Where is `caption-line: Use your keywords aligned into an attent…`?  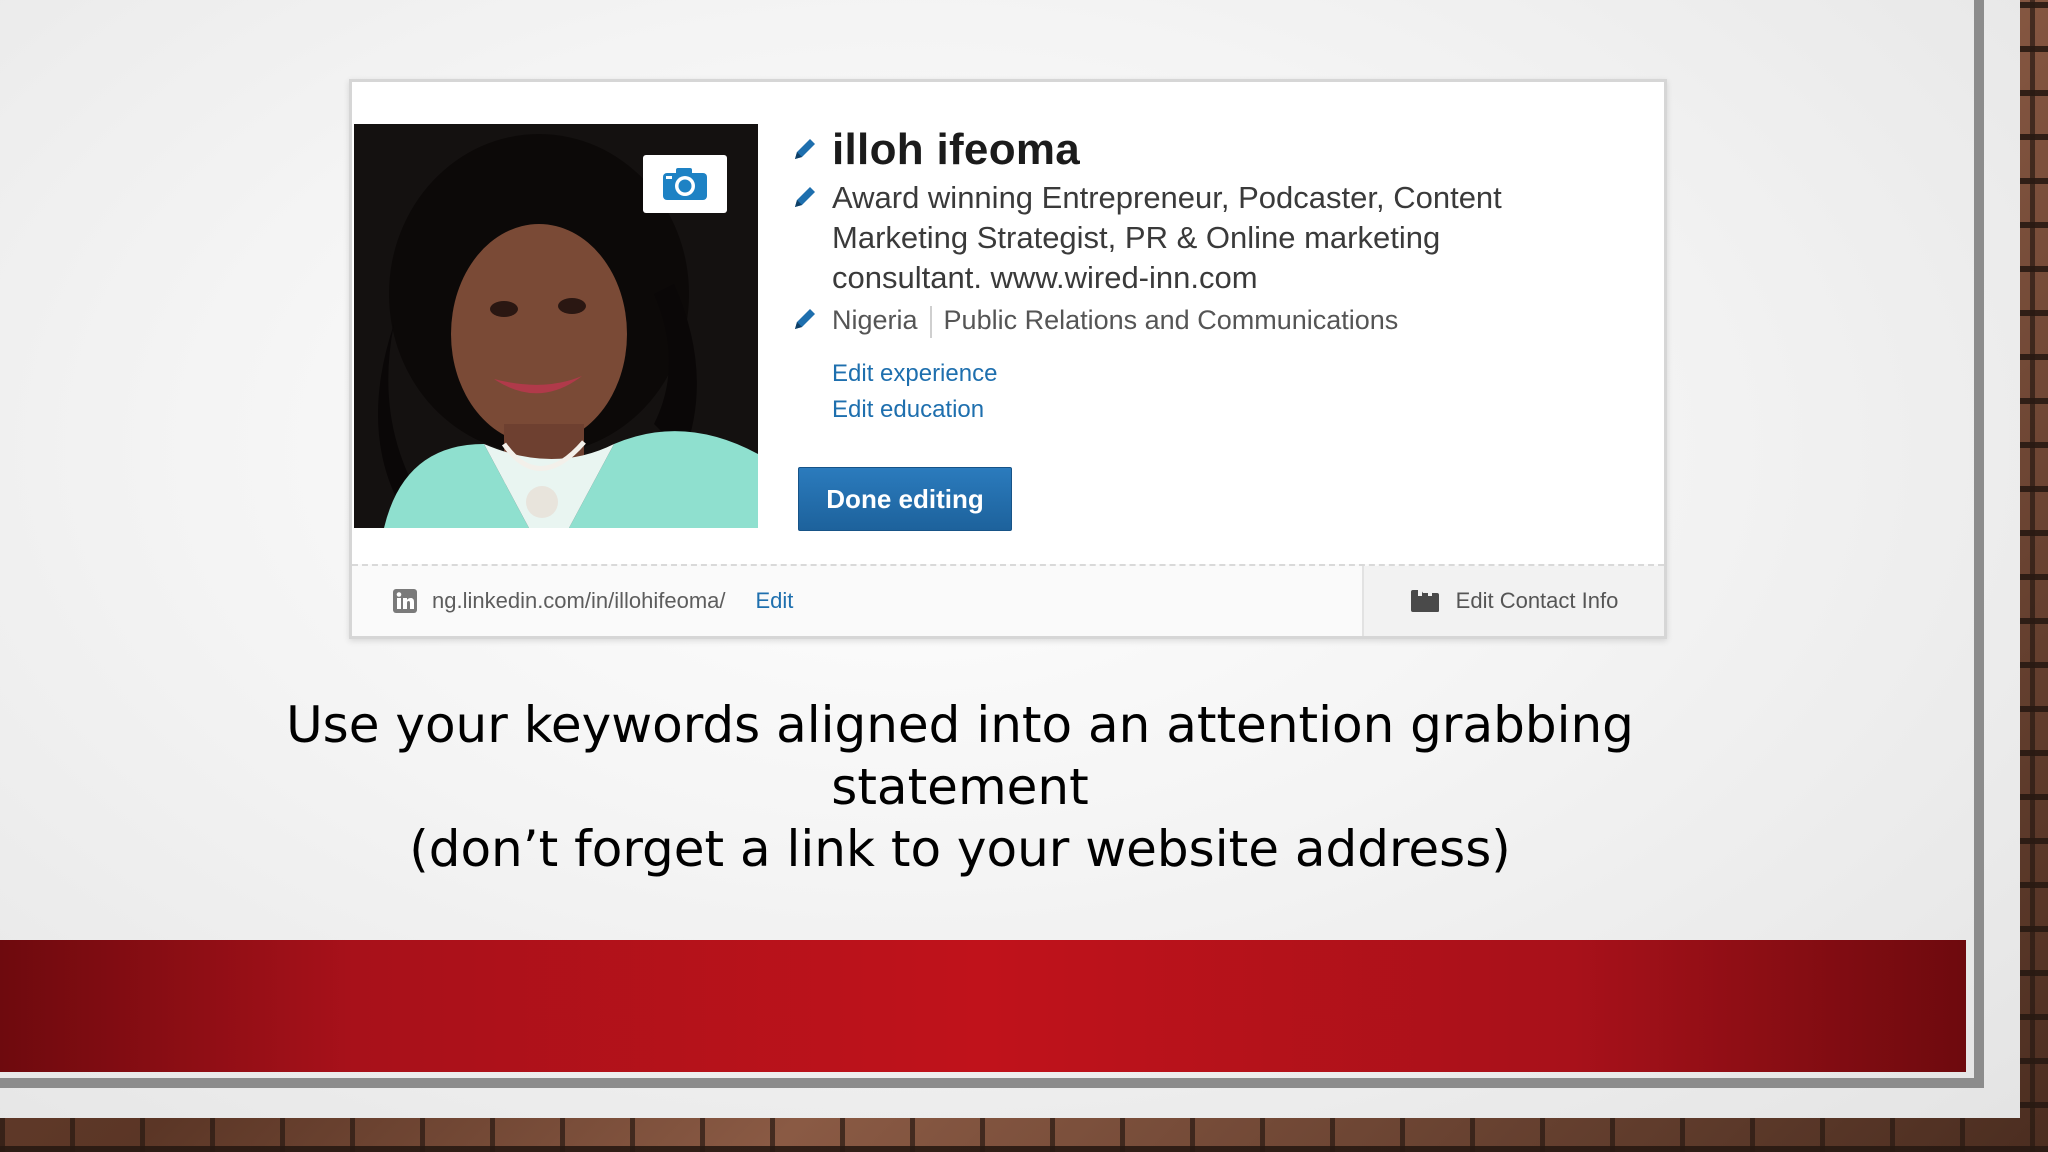 caption-line: Use your keywords aligned into an attent… is located at coordinates (960, 756).